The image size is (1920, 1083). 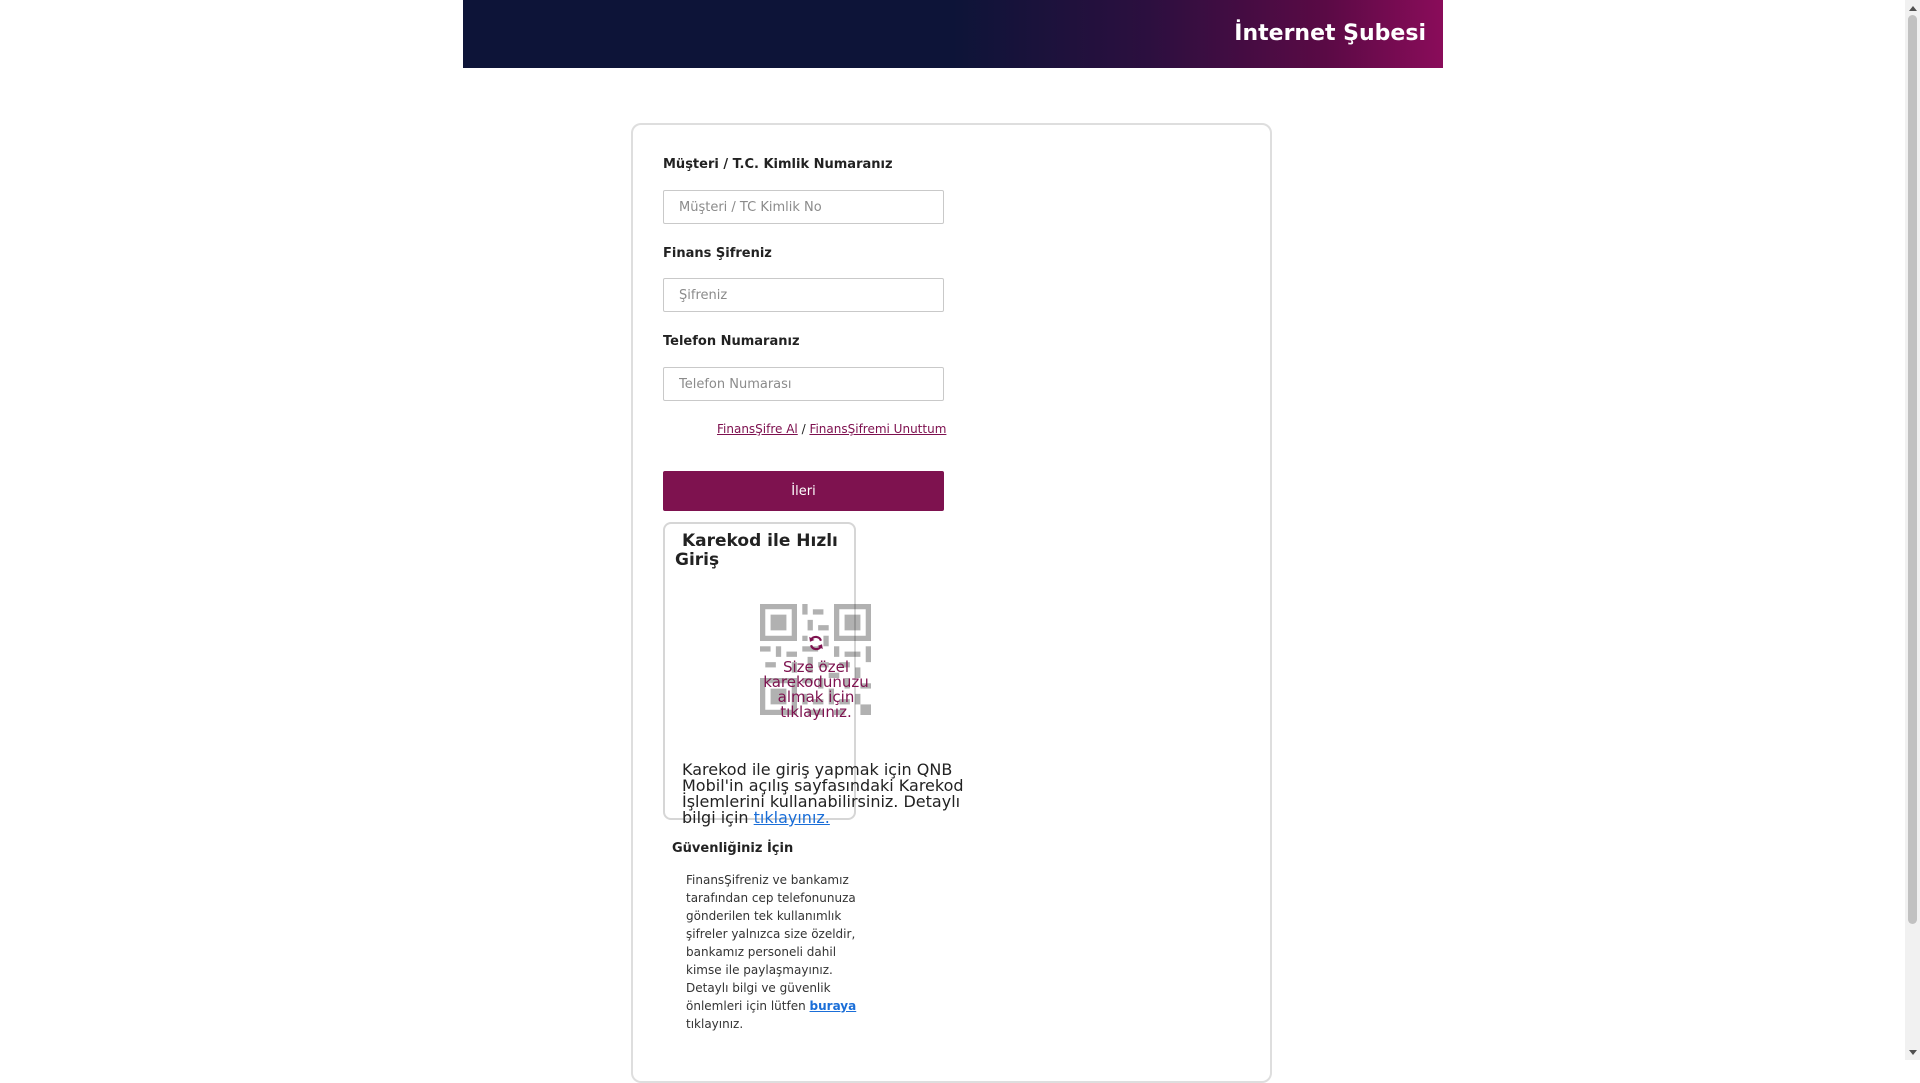 What do you see at coordinates (803, 384) in the screenshot?
I see `phone-number-input` at bounding box center [803, 384].